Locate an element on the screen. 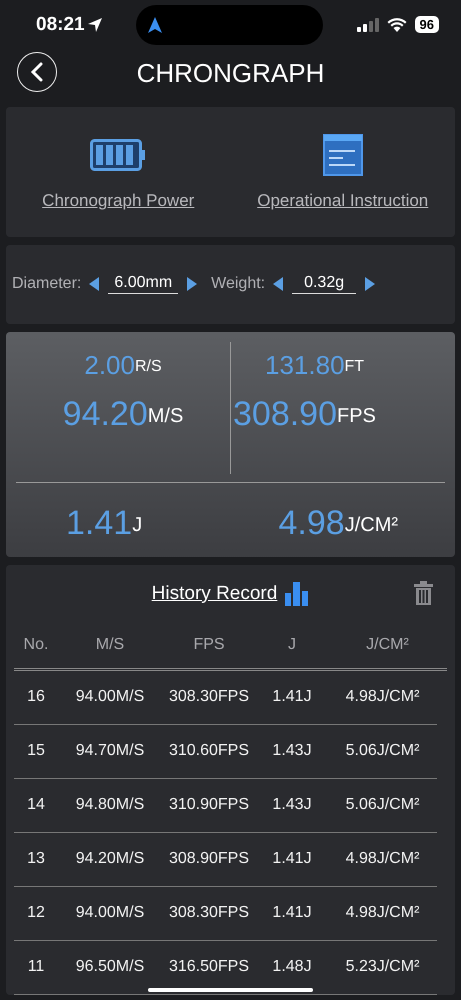  setting-label: Diameter: is located at coordinates (47, 284).